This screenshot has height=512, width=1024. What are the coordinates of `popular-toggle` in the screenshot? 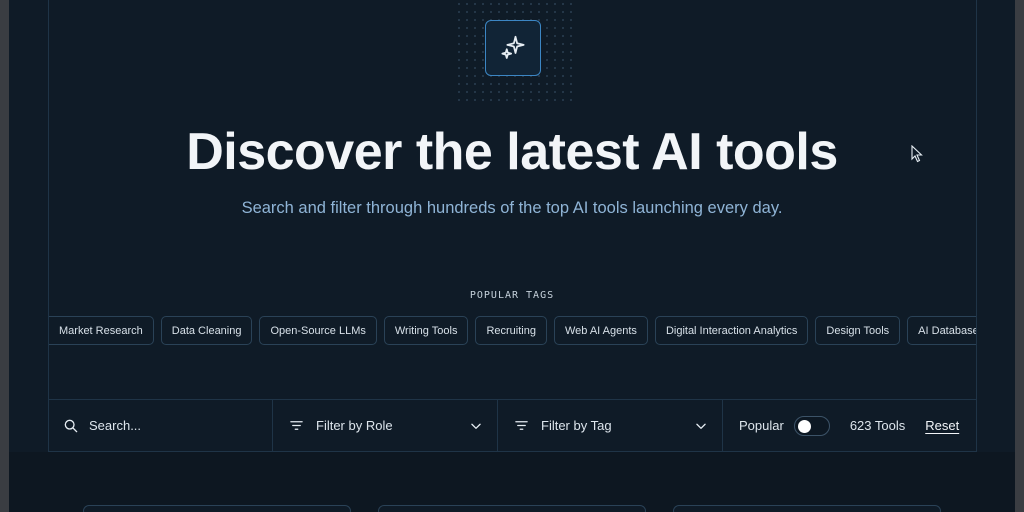 It's located at (811, 425).